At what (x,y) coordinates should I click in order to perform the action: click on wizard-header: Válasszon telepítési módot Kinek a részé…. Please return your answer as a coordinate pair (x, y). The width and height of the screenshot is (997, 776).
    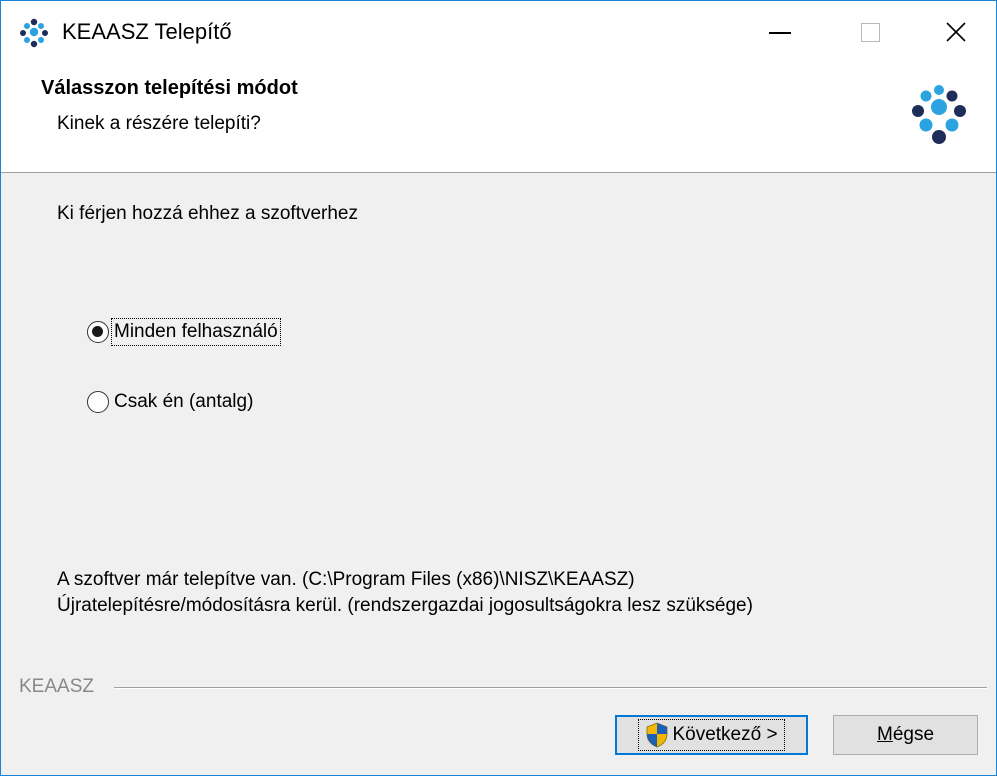
    Looking at the image, I should click on (498, 118).